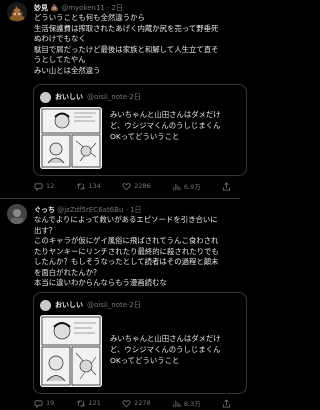  What do you see at coordinates (100, 282) in the screenshot?
I see `line: 本当に違いわからんならもう漫画読むな` at bounding box center [100, 282].